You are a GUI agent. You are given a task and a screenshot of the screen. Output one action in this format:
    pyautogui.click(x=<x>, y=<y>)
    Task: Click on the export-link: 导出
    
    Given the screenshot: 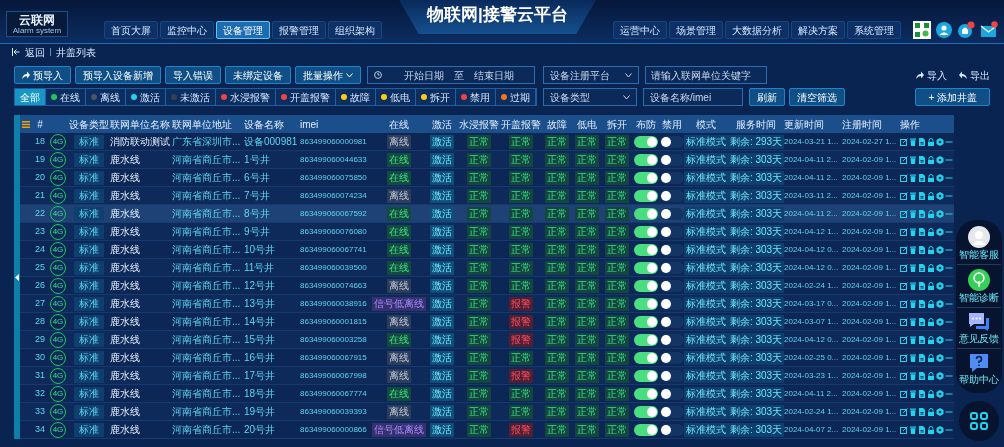 What is the action you would take?
    pyautogui.click(x=974, y=75)
    